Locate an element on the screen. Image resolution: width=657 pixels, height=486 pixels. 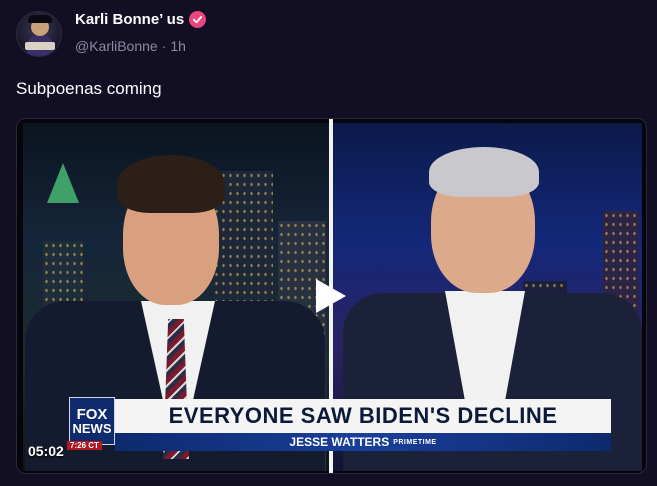
fox-news-logo: FOX NEWS is located at coordinates (92, 421).